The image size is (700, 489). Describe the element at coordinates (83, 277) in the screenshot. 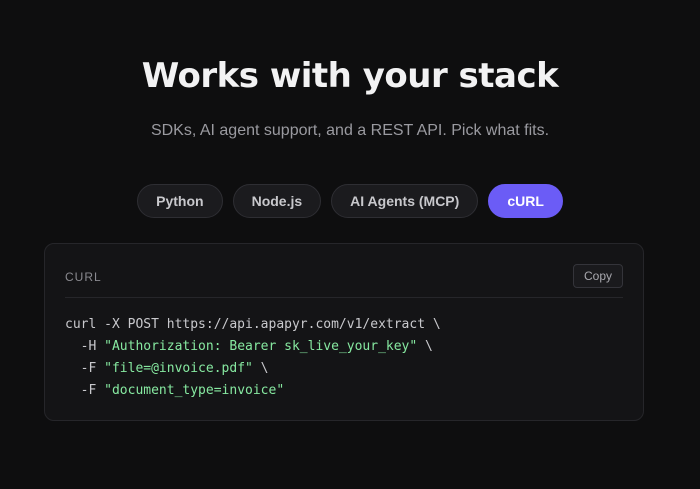

I see `code-language-label: CURL` at that location.